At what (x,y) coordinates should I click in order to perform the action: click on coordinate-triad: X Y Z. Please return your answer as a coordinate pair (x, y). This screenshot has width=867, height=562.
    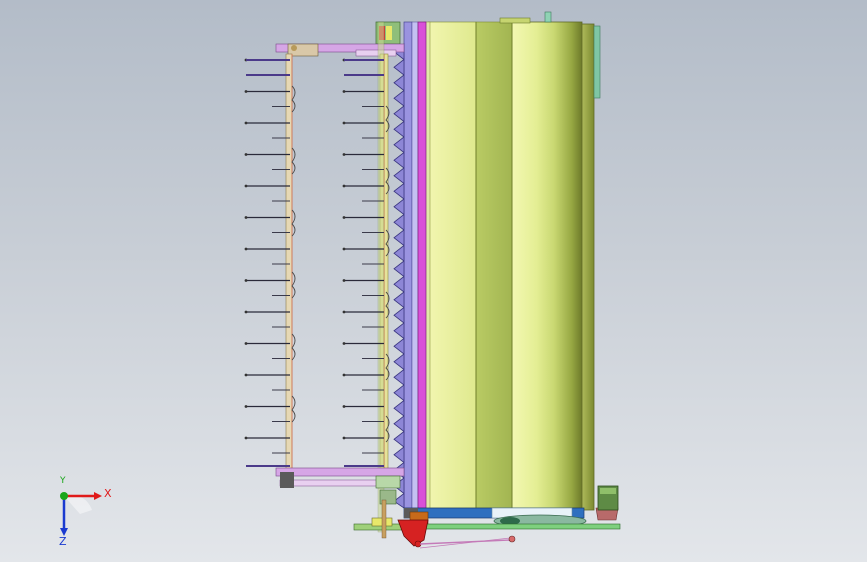
    Looking at the image, I should click on (80, 513).